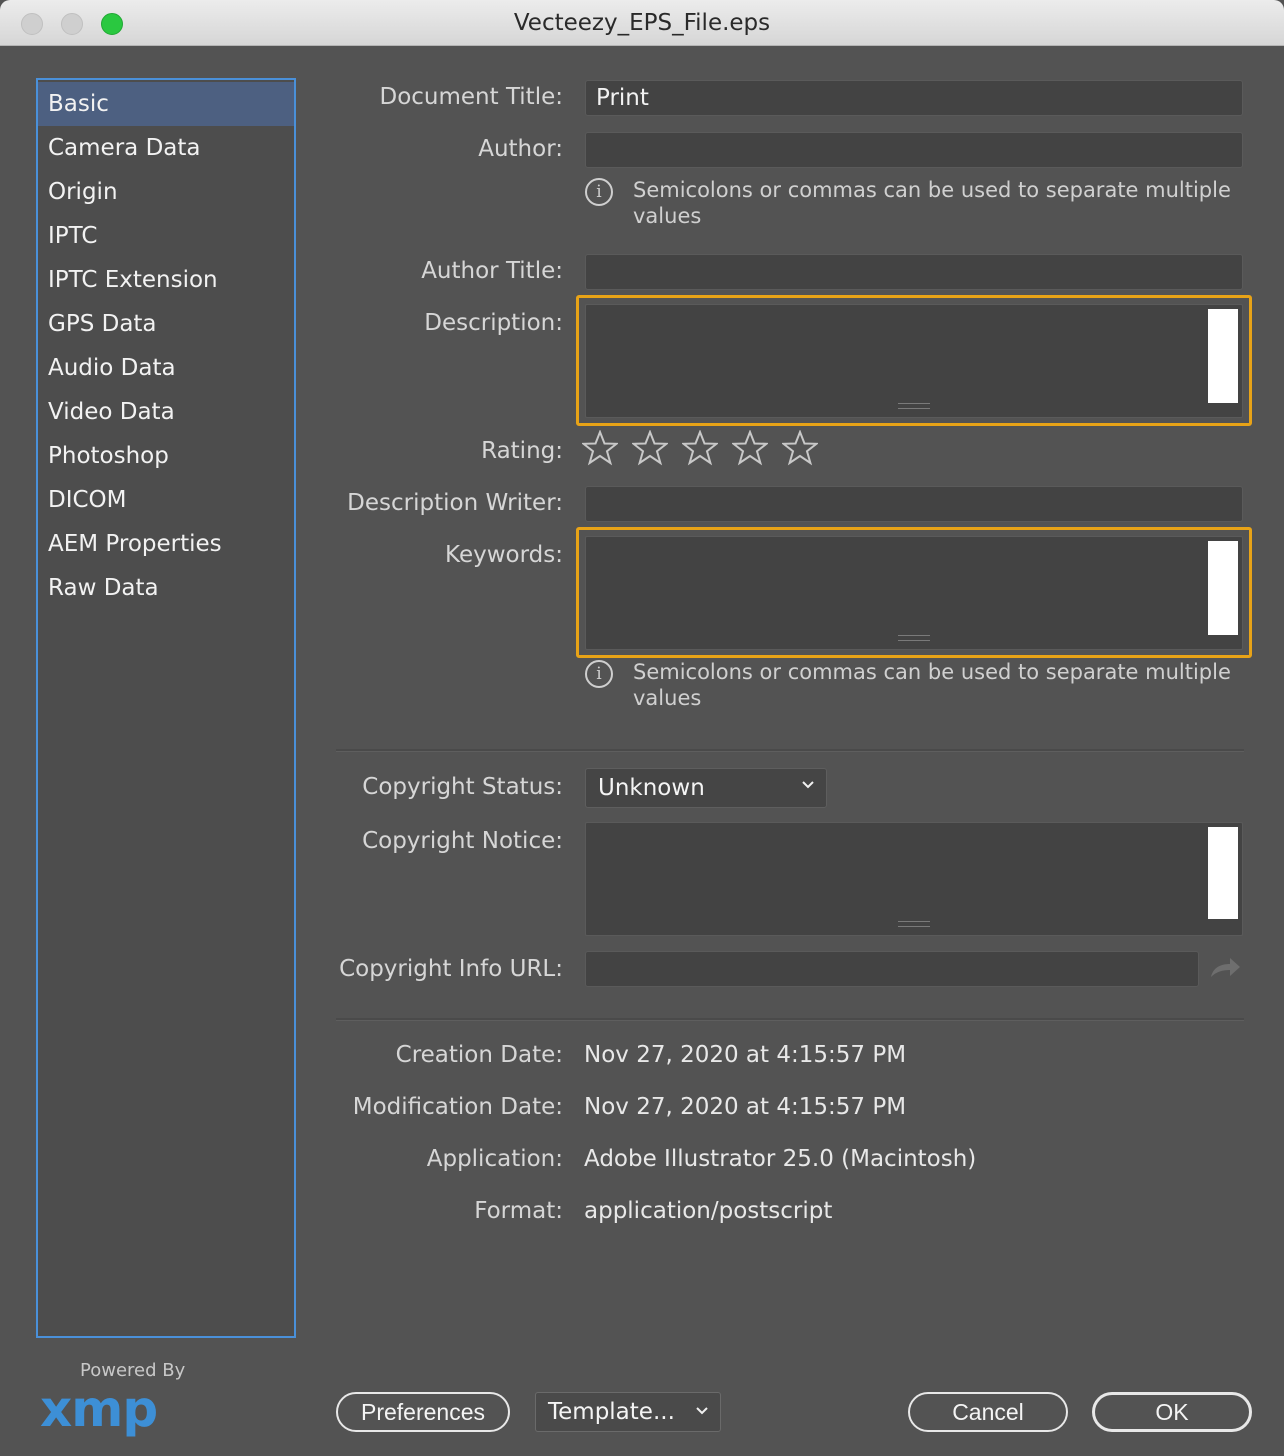  What do you see at coordinates (166, 368) in the screenshot?
I see `sidebar-item-audio-data: Audio Data` at bounding box center [166, 368].